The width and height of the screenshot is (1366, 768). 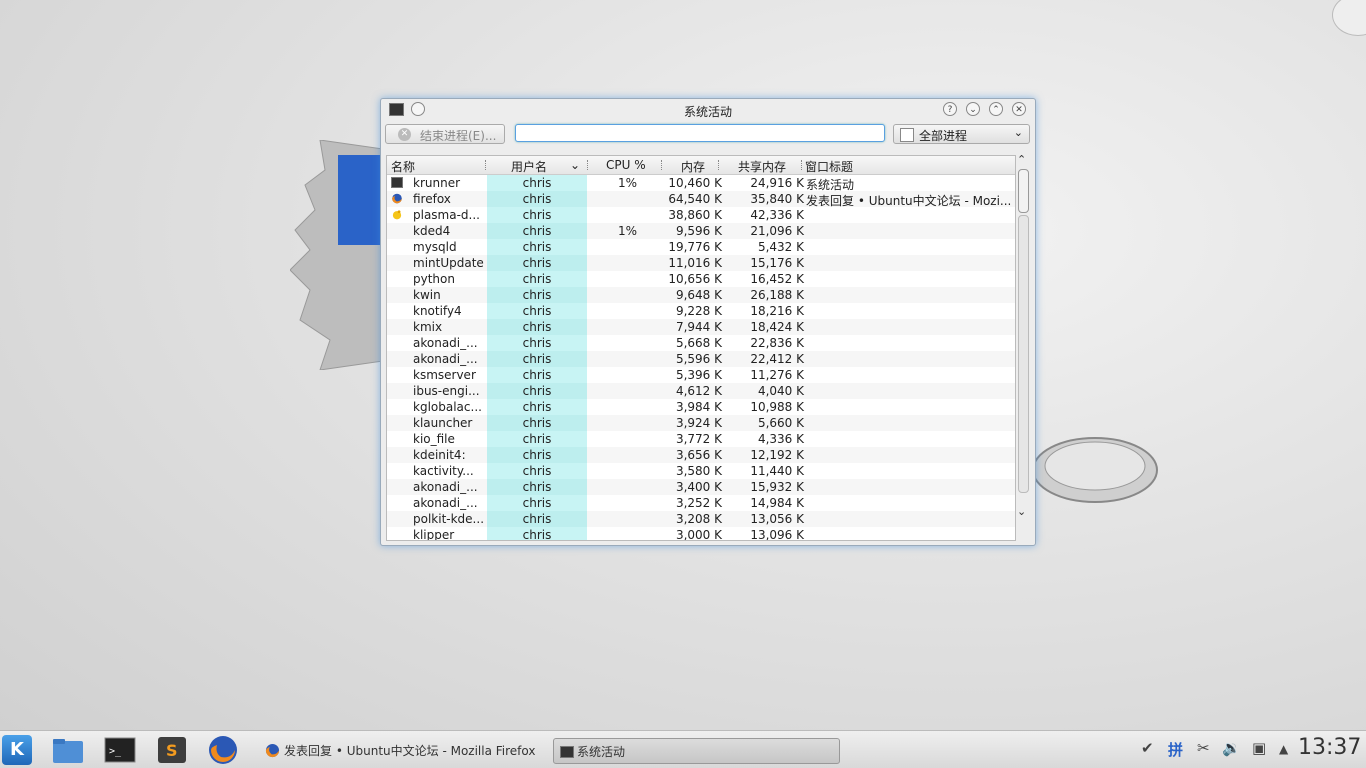 I want to click on table-row: knotify4 chris 9,228 K 18,216 K, so click(x=701, y=311).